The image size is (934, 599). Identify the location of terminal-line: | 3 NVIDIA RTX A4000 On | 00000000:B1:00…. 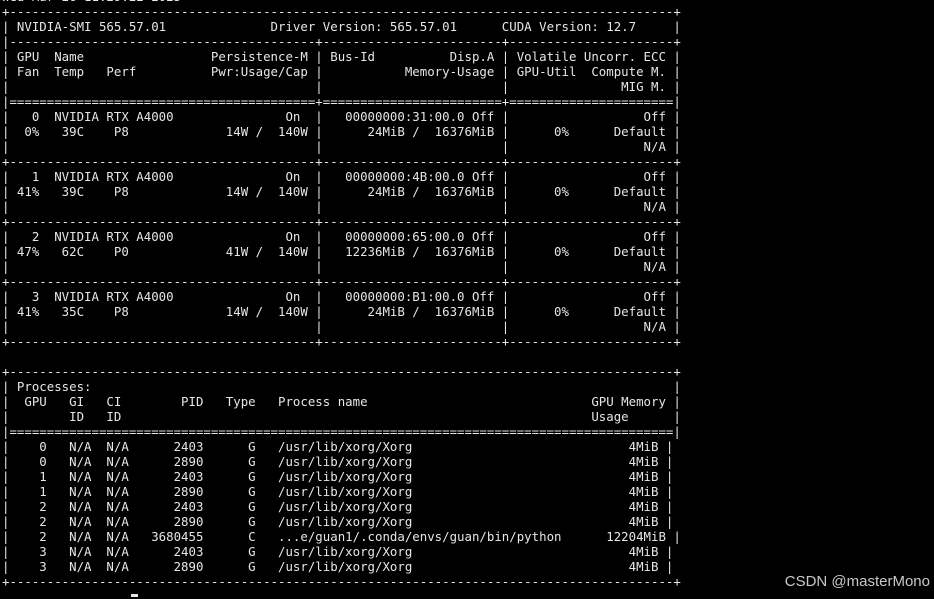
(341, 296).